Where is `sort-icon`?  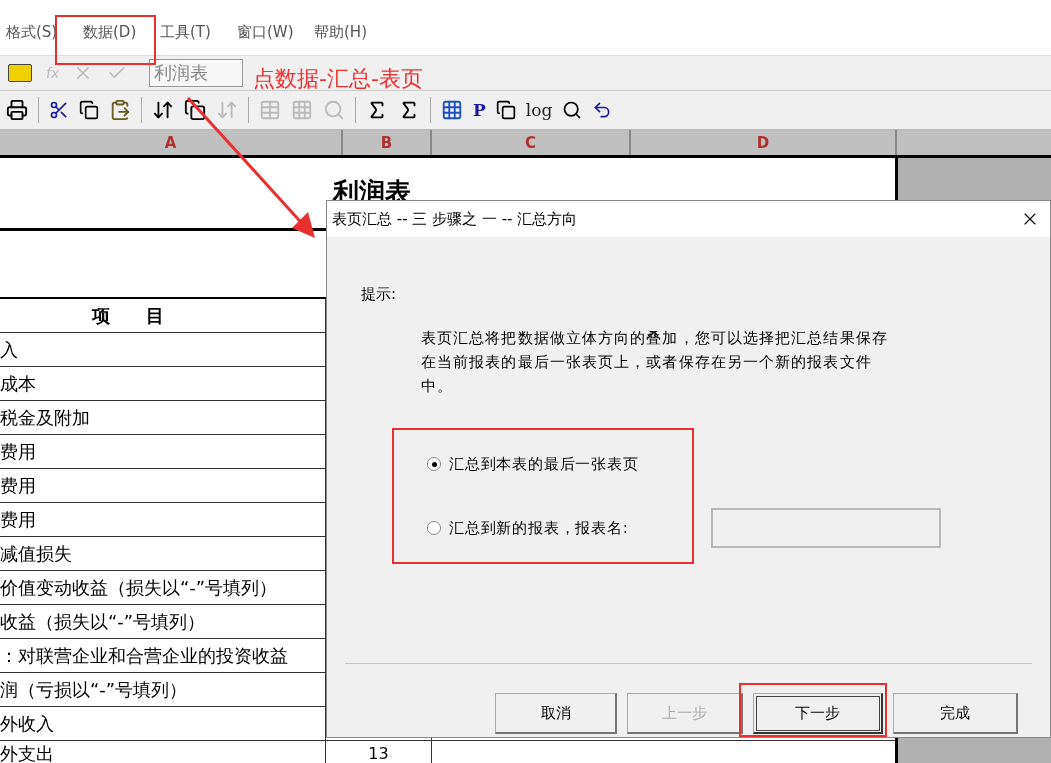 sort-icon is located at coordinates (163, 110).